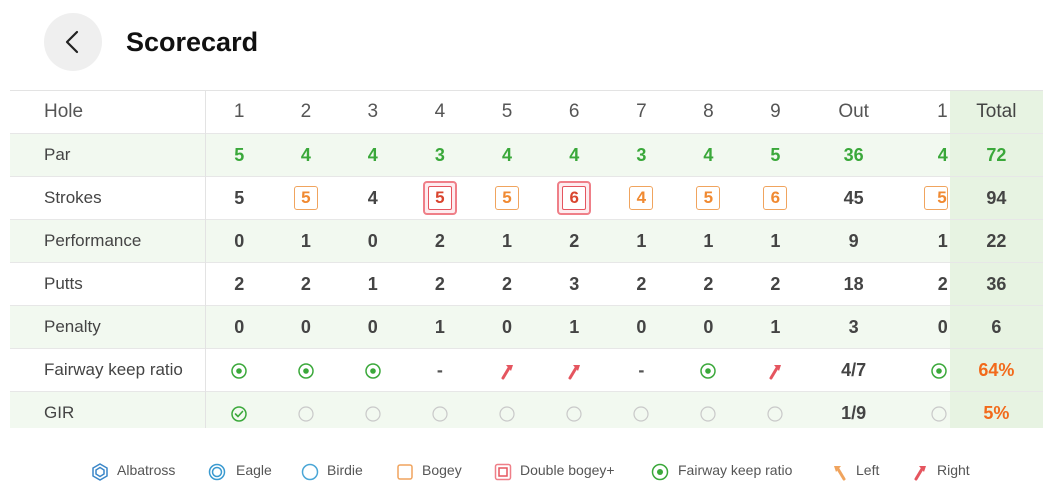 Image resolution: width=1043 pixels, height=491 pixels. I want to click on column-header: 6, so click(574, 111).